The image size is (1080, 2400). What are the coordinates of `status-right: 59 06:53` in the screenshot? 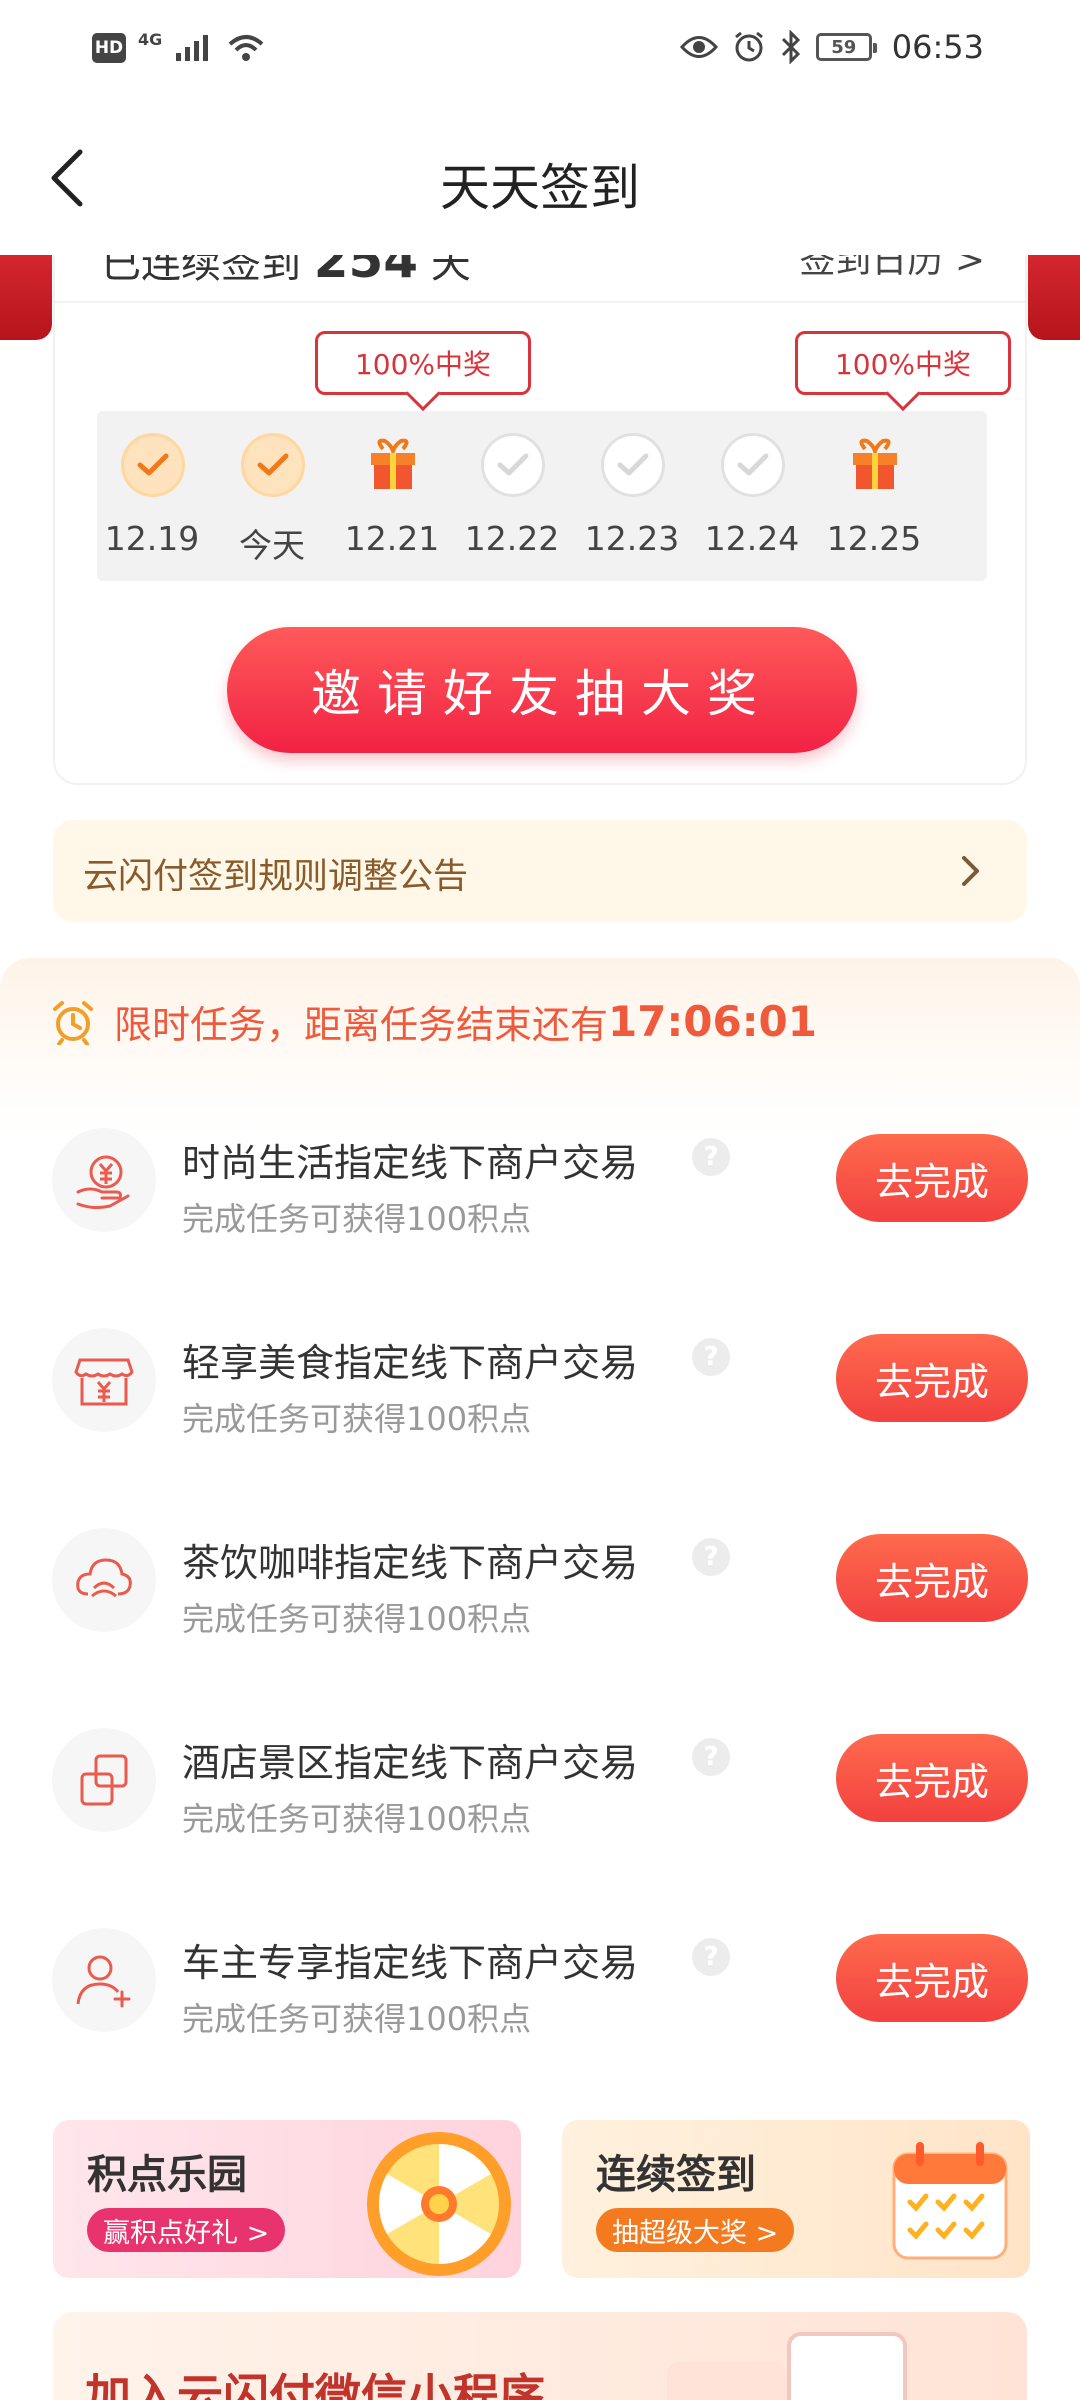 It's located at (831, 47).